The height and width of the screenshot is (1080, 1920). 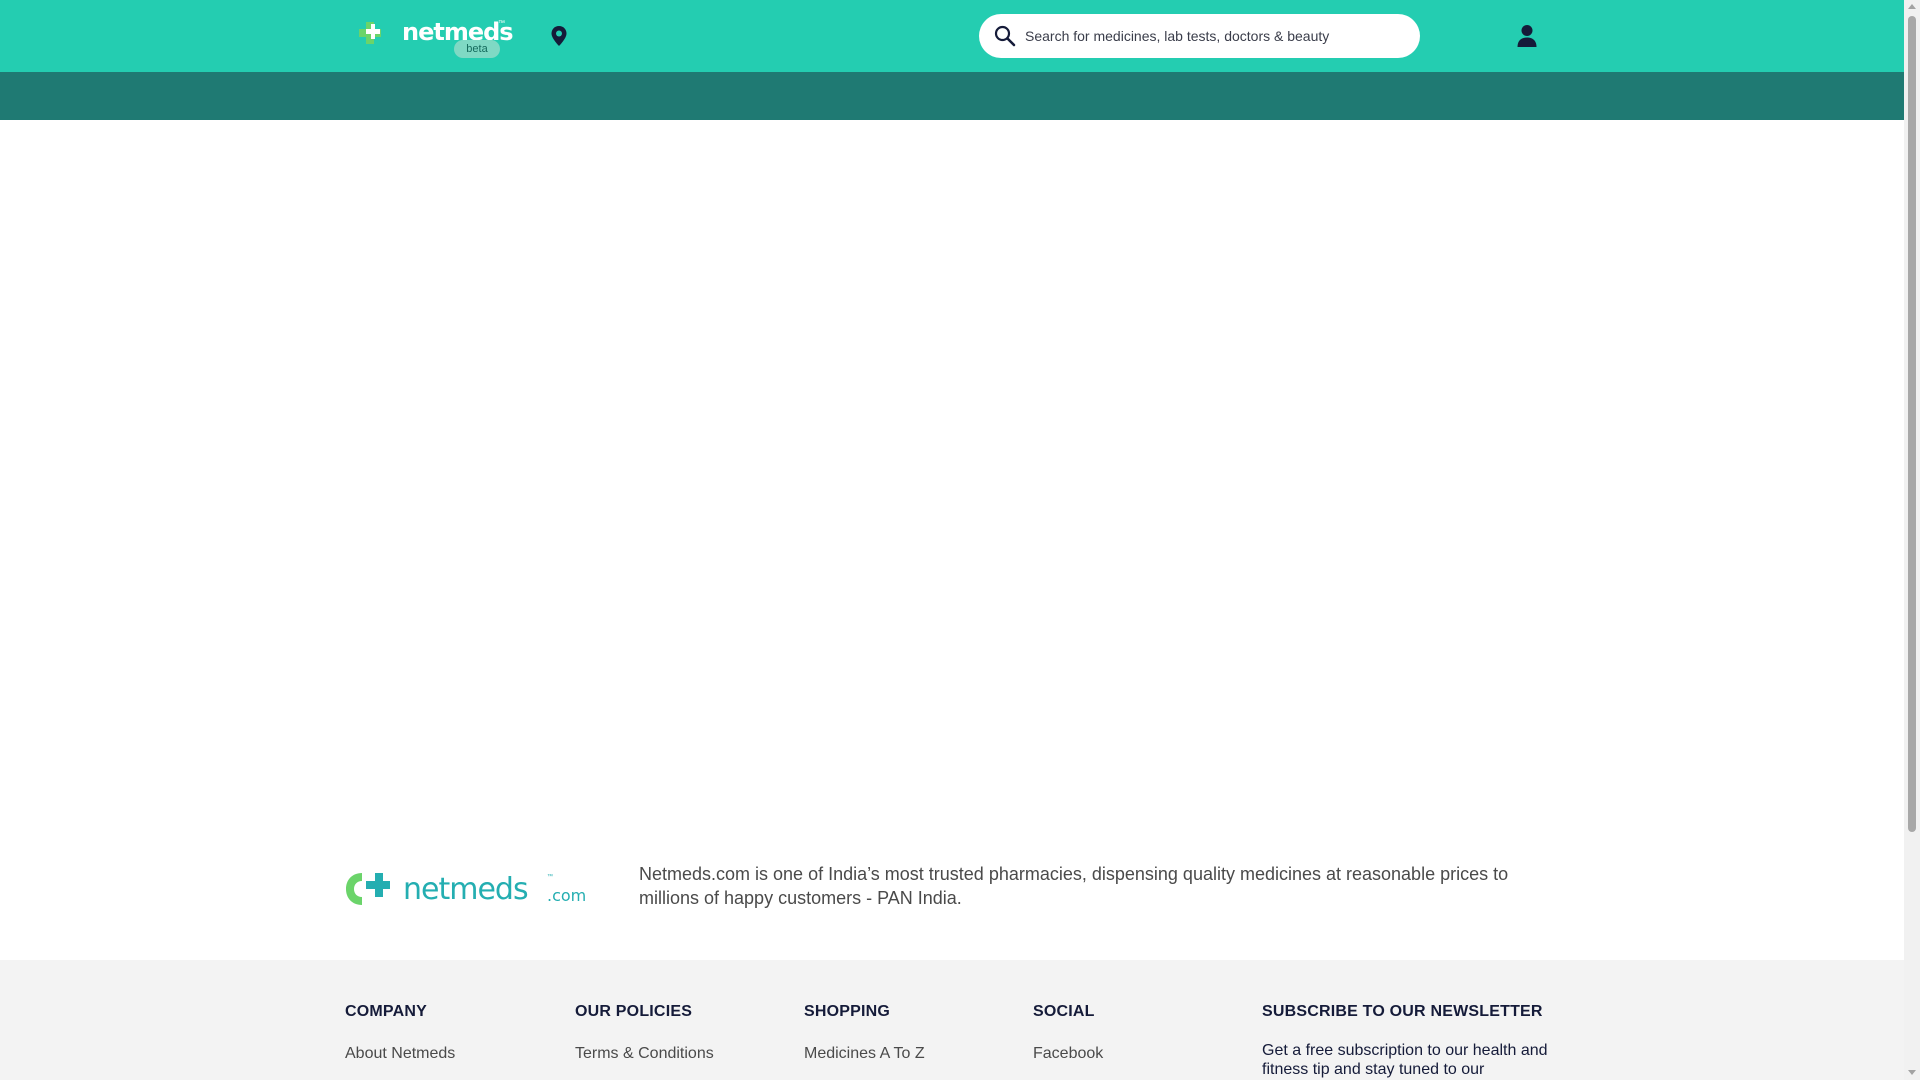 What do you see at coordinates (501, 23) in the screenshot?
I see `brand-trademark: ™` at bounding box center [501, 23].